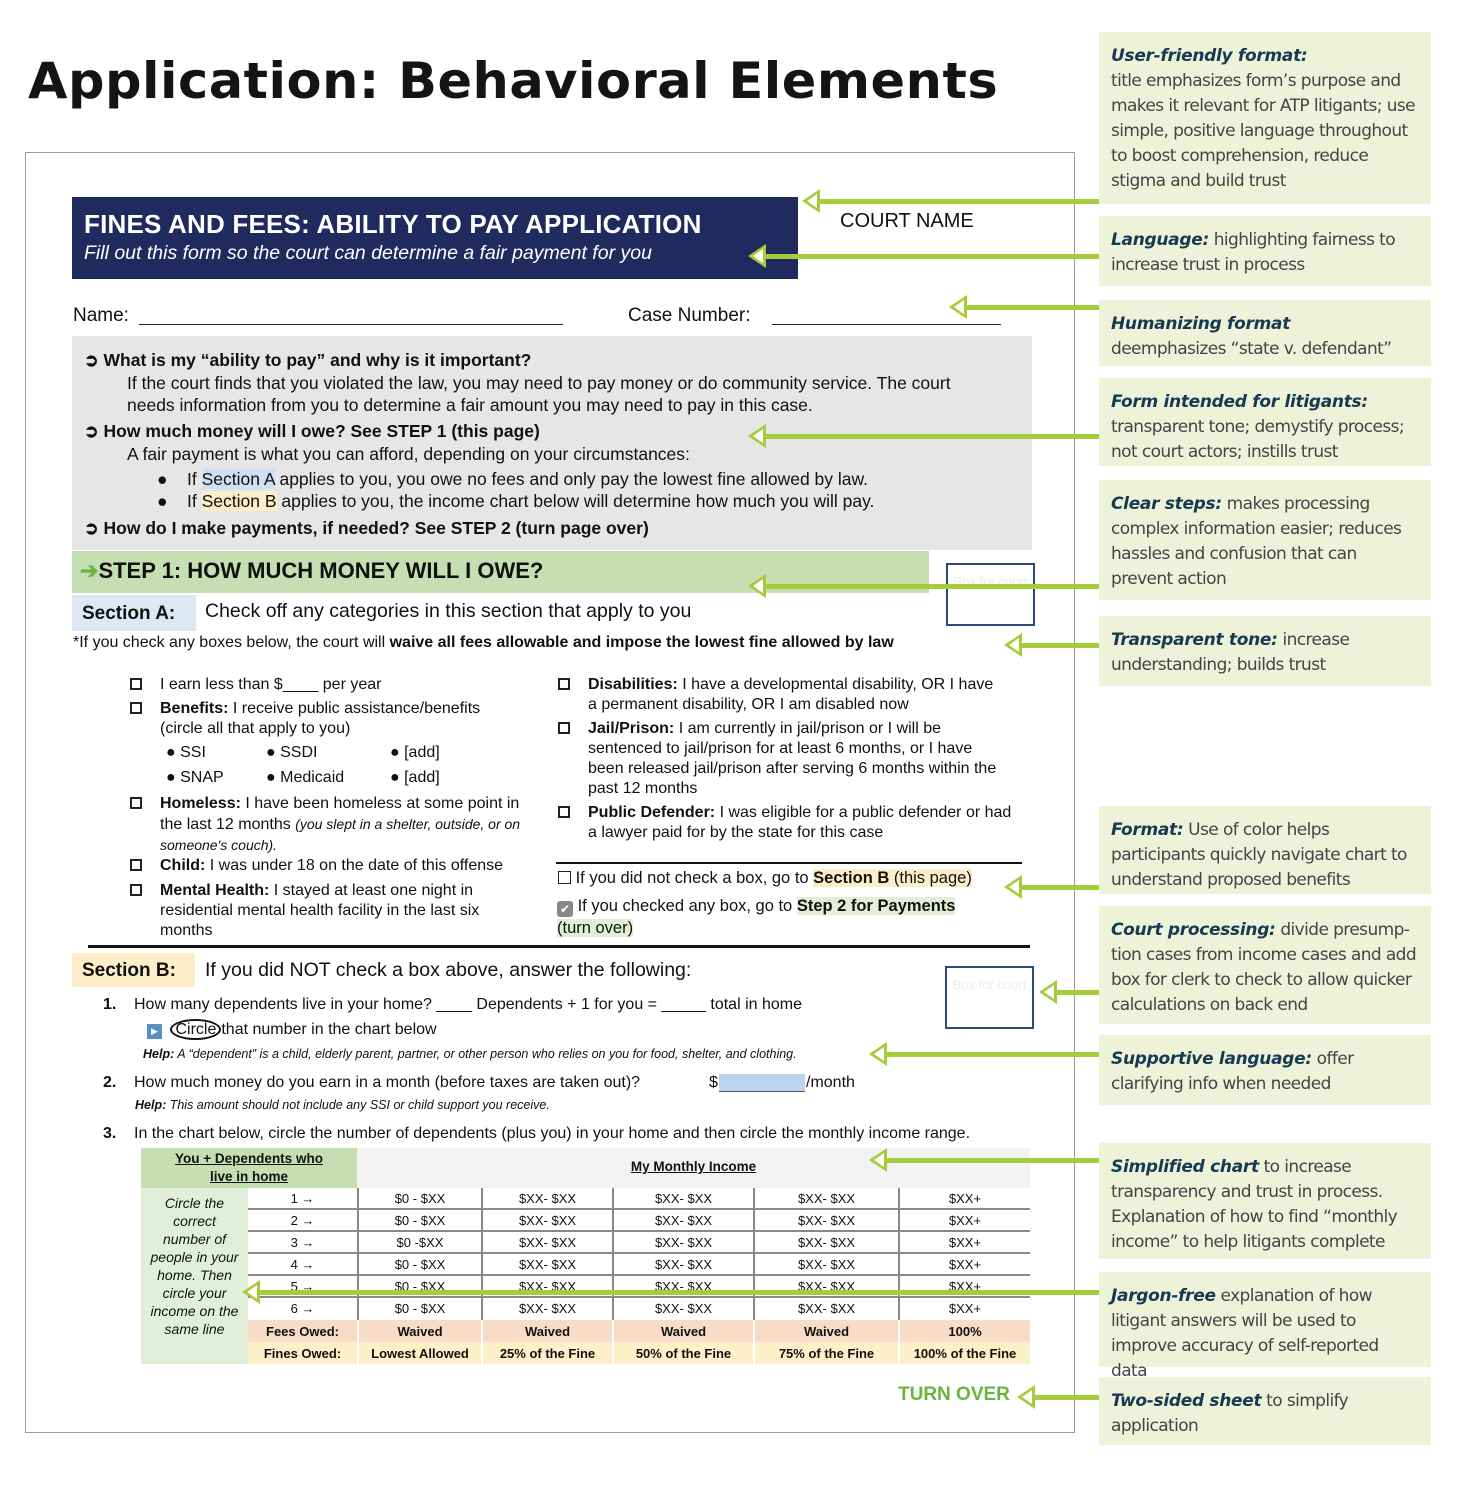 The image size is (1457, 1487). I want to click on fines-cell: 25% of the Fine, so click(547, 1353).